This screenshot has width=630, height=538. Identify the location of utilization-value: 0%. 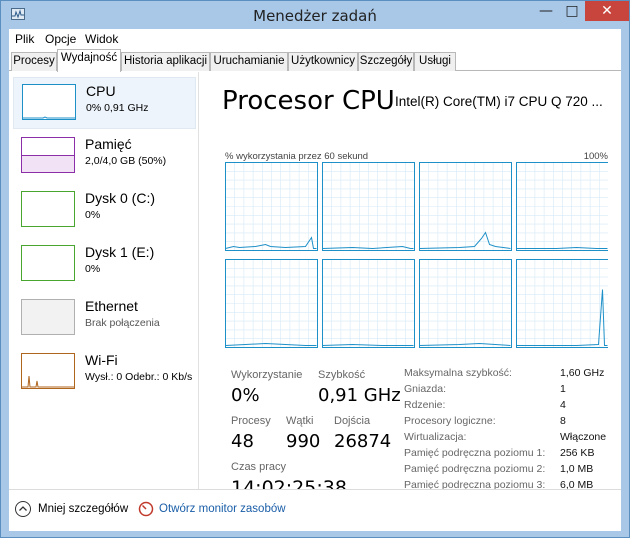
(245, 395).